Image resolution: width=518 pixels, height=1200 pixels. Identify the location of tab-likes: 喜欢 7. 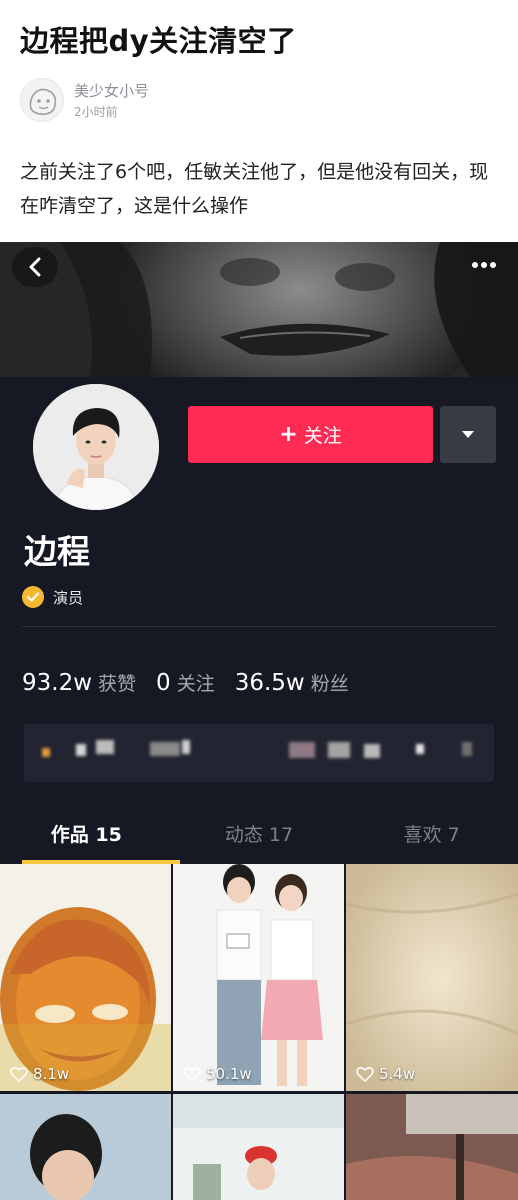
(431, 833).